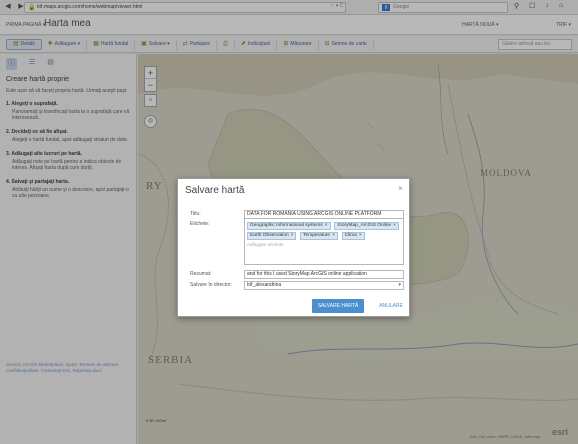 The image size is (578, 444). What do you see at coordinates (391, 306) in the screenshot?
I see `cancel-button: ANULARE` at bounding box center [391, 306].